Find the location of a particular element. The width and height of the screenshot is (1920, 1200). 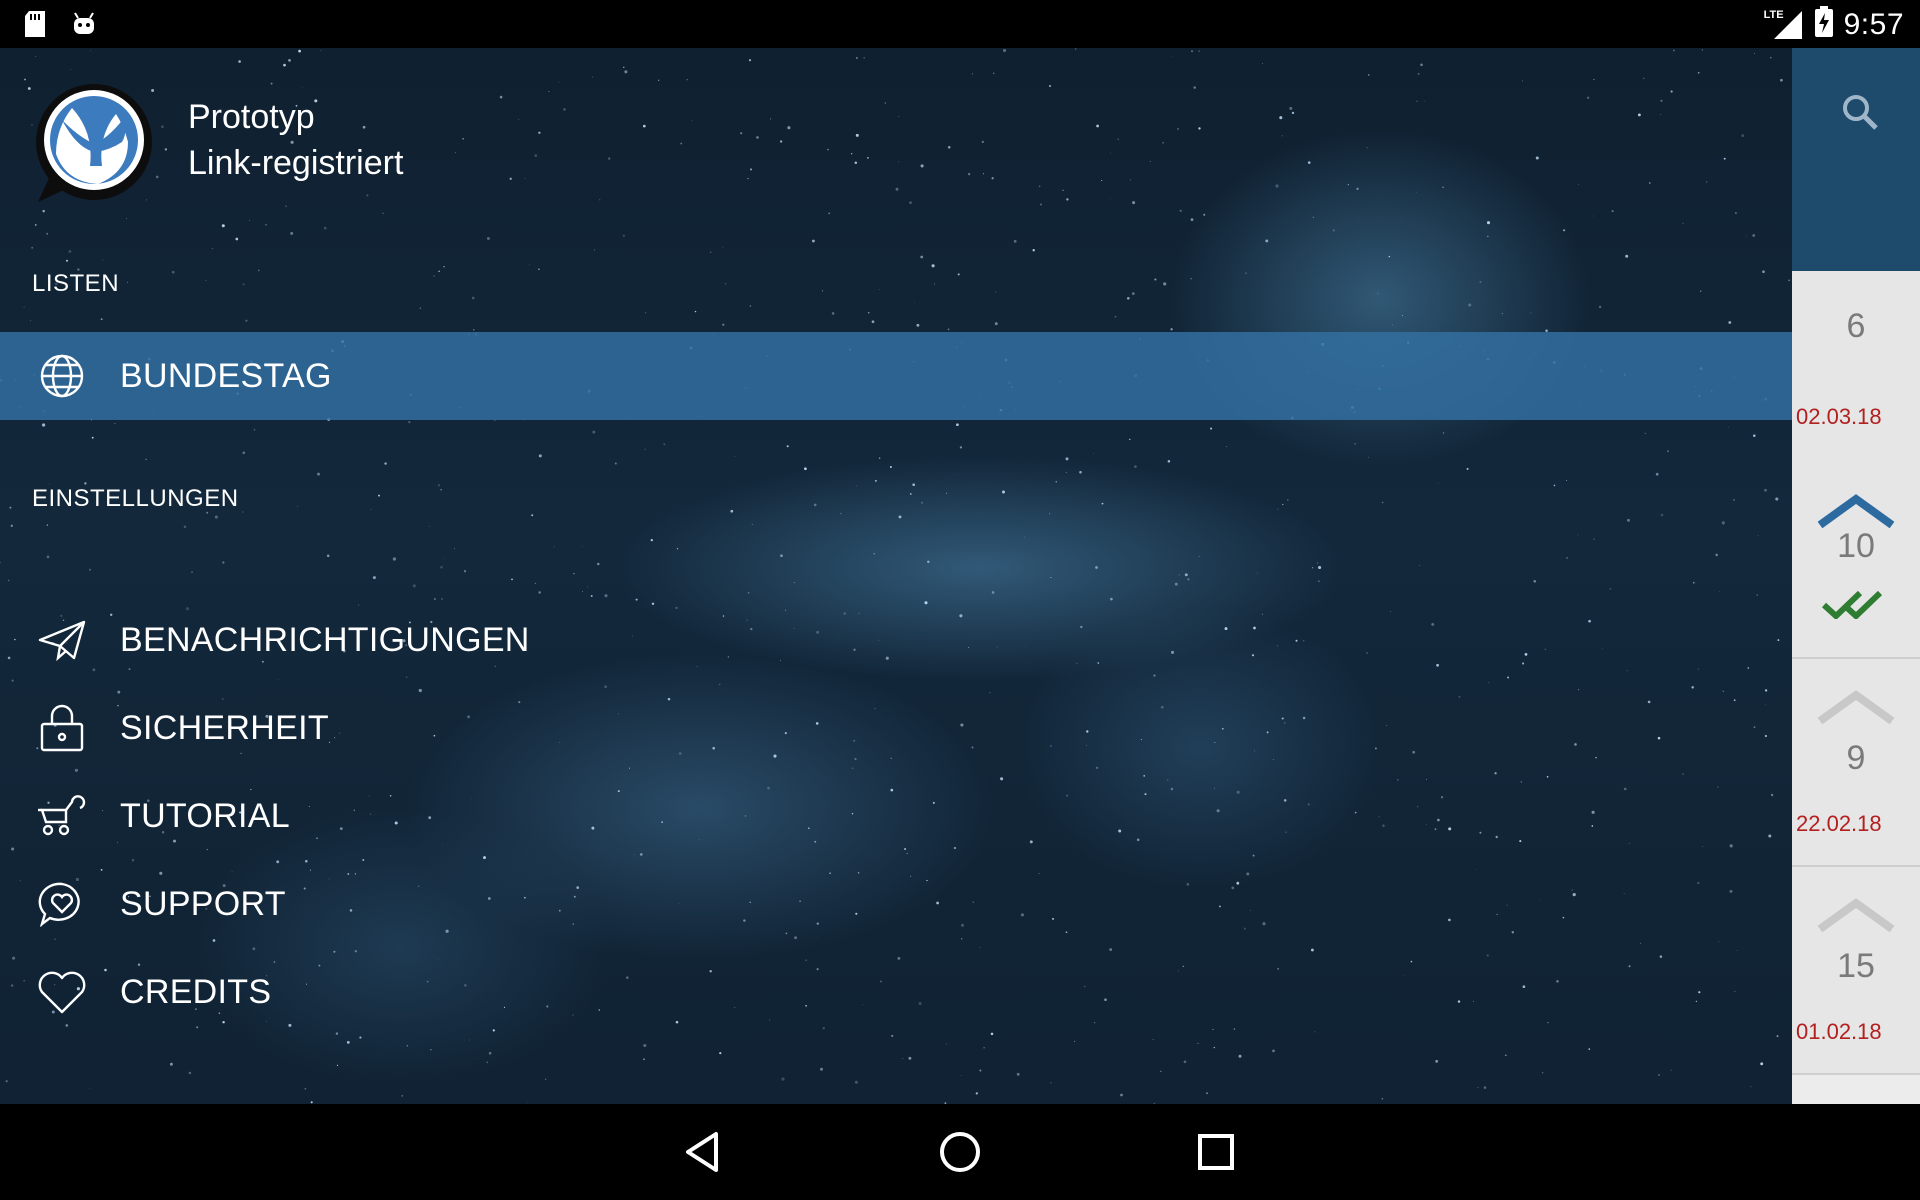

section-header-settings: EINSTELLUNGEN is located at coordinates (135, 498).